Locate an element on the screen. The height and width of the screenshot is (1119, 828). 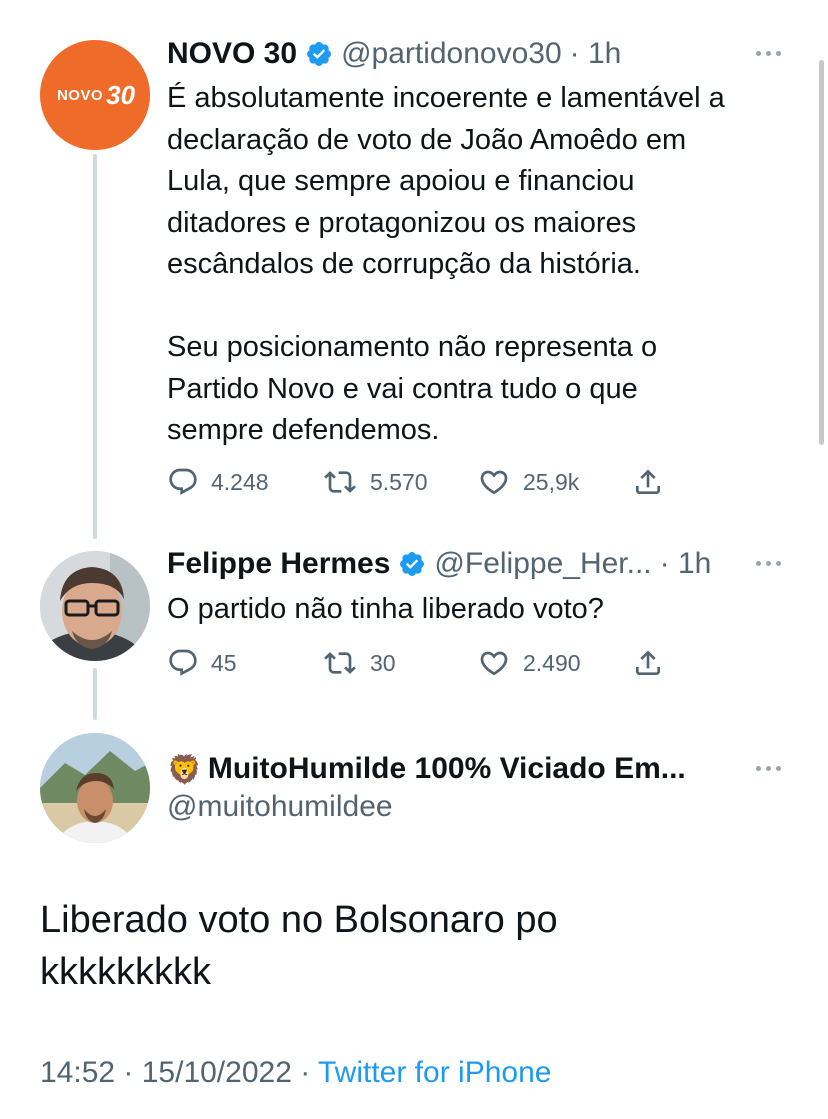
like-button: 2.490 is located at coordinates (554, 663).